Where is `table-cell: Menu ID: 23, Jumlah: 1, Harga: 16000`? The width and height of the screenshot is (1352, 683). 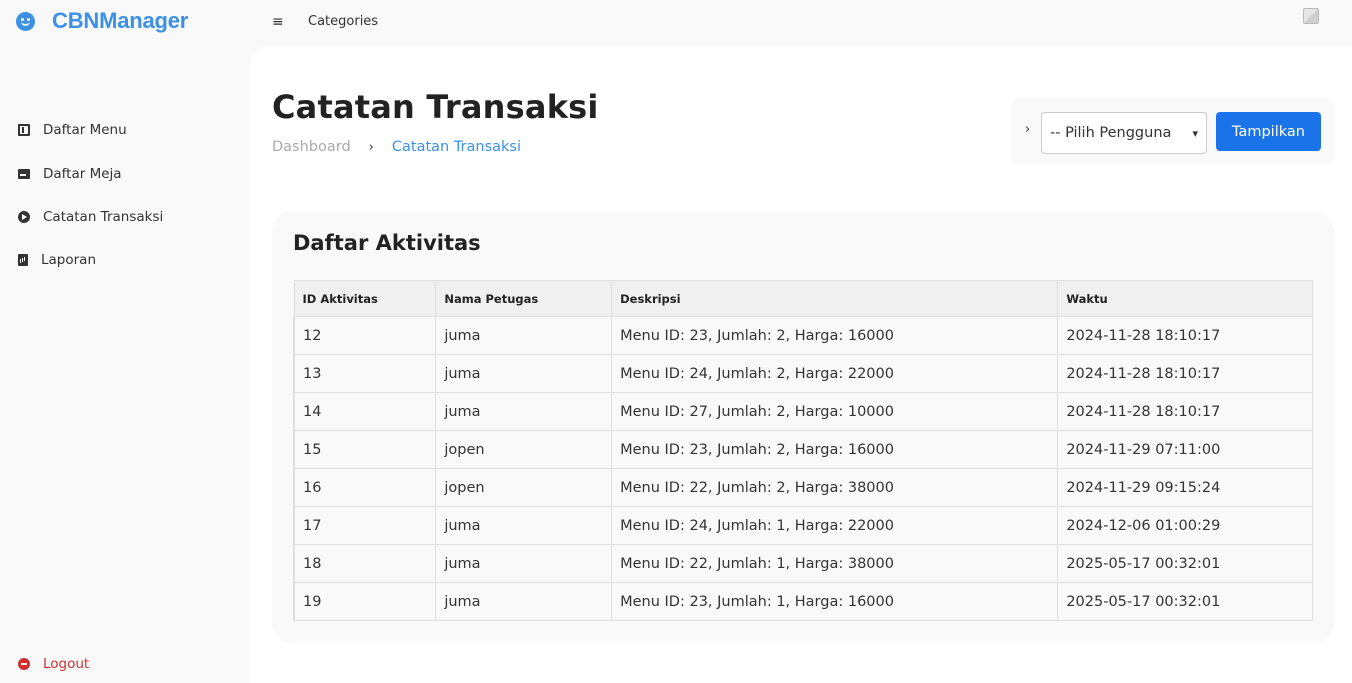
table-cell: Menu ID: 23, Jumlah: 1, Harga: 16000 is located at coordinates (835, 601).